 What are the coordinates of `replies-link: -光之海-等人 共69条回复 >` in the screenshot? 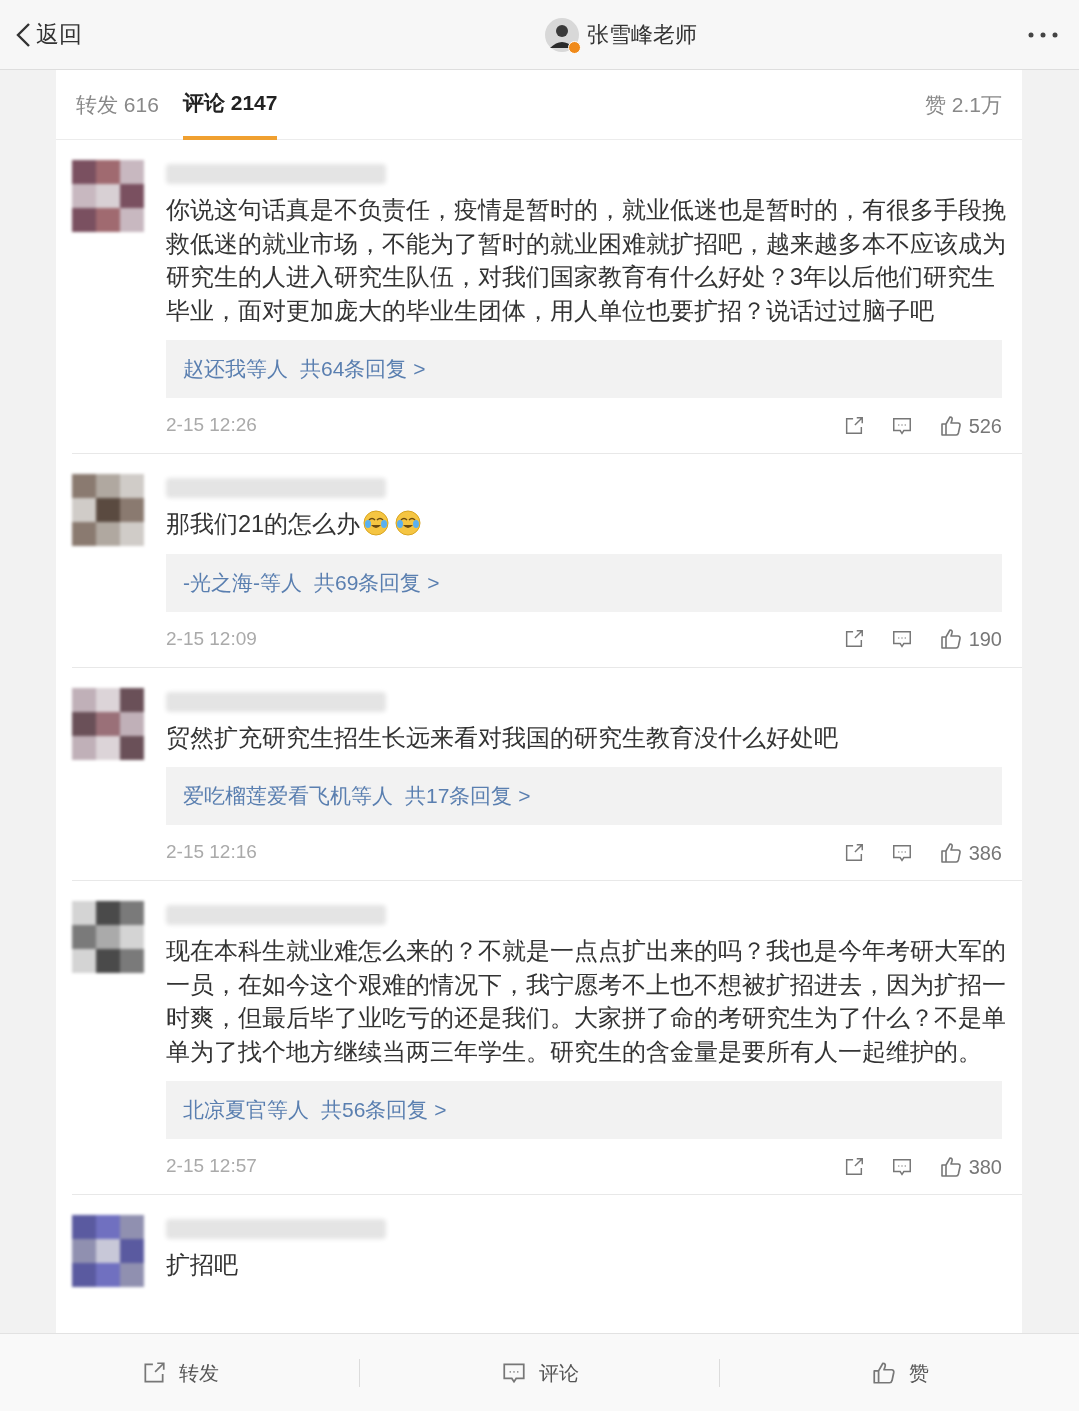 It's located at (584, 582).